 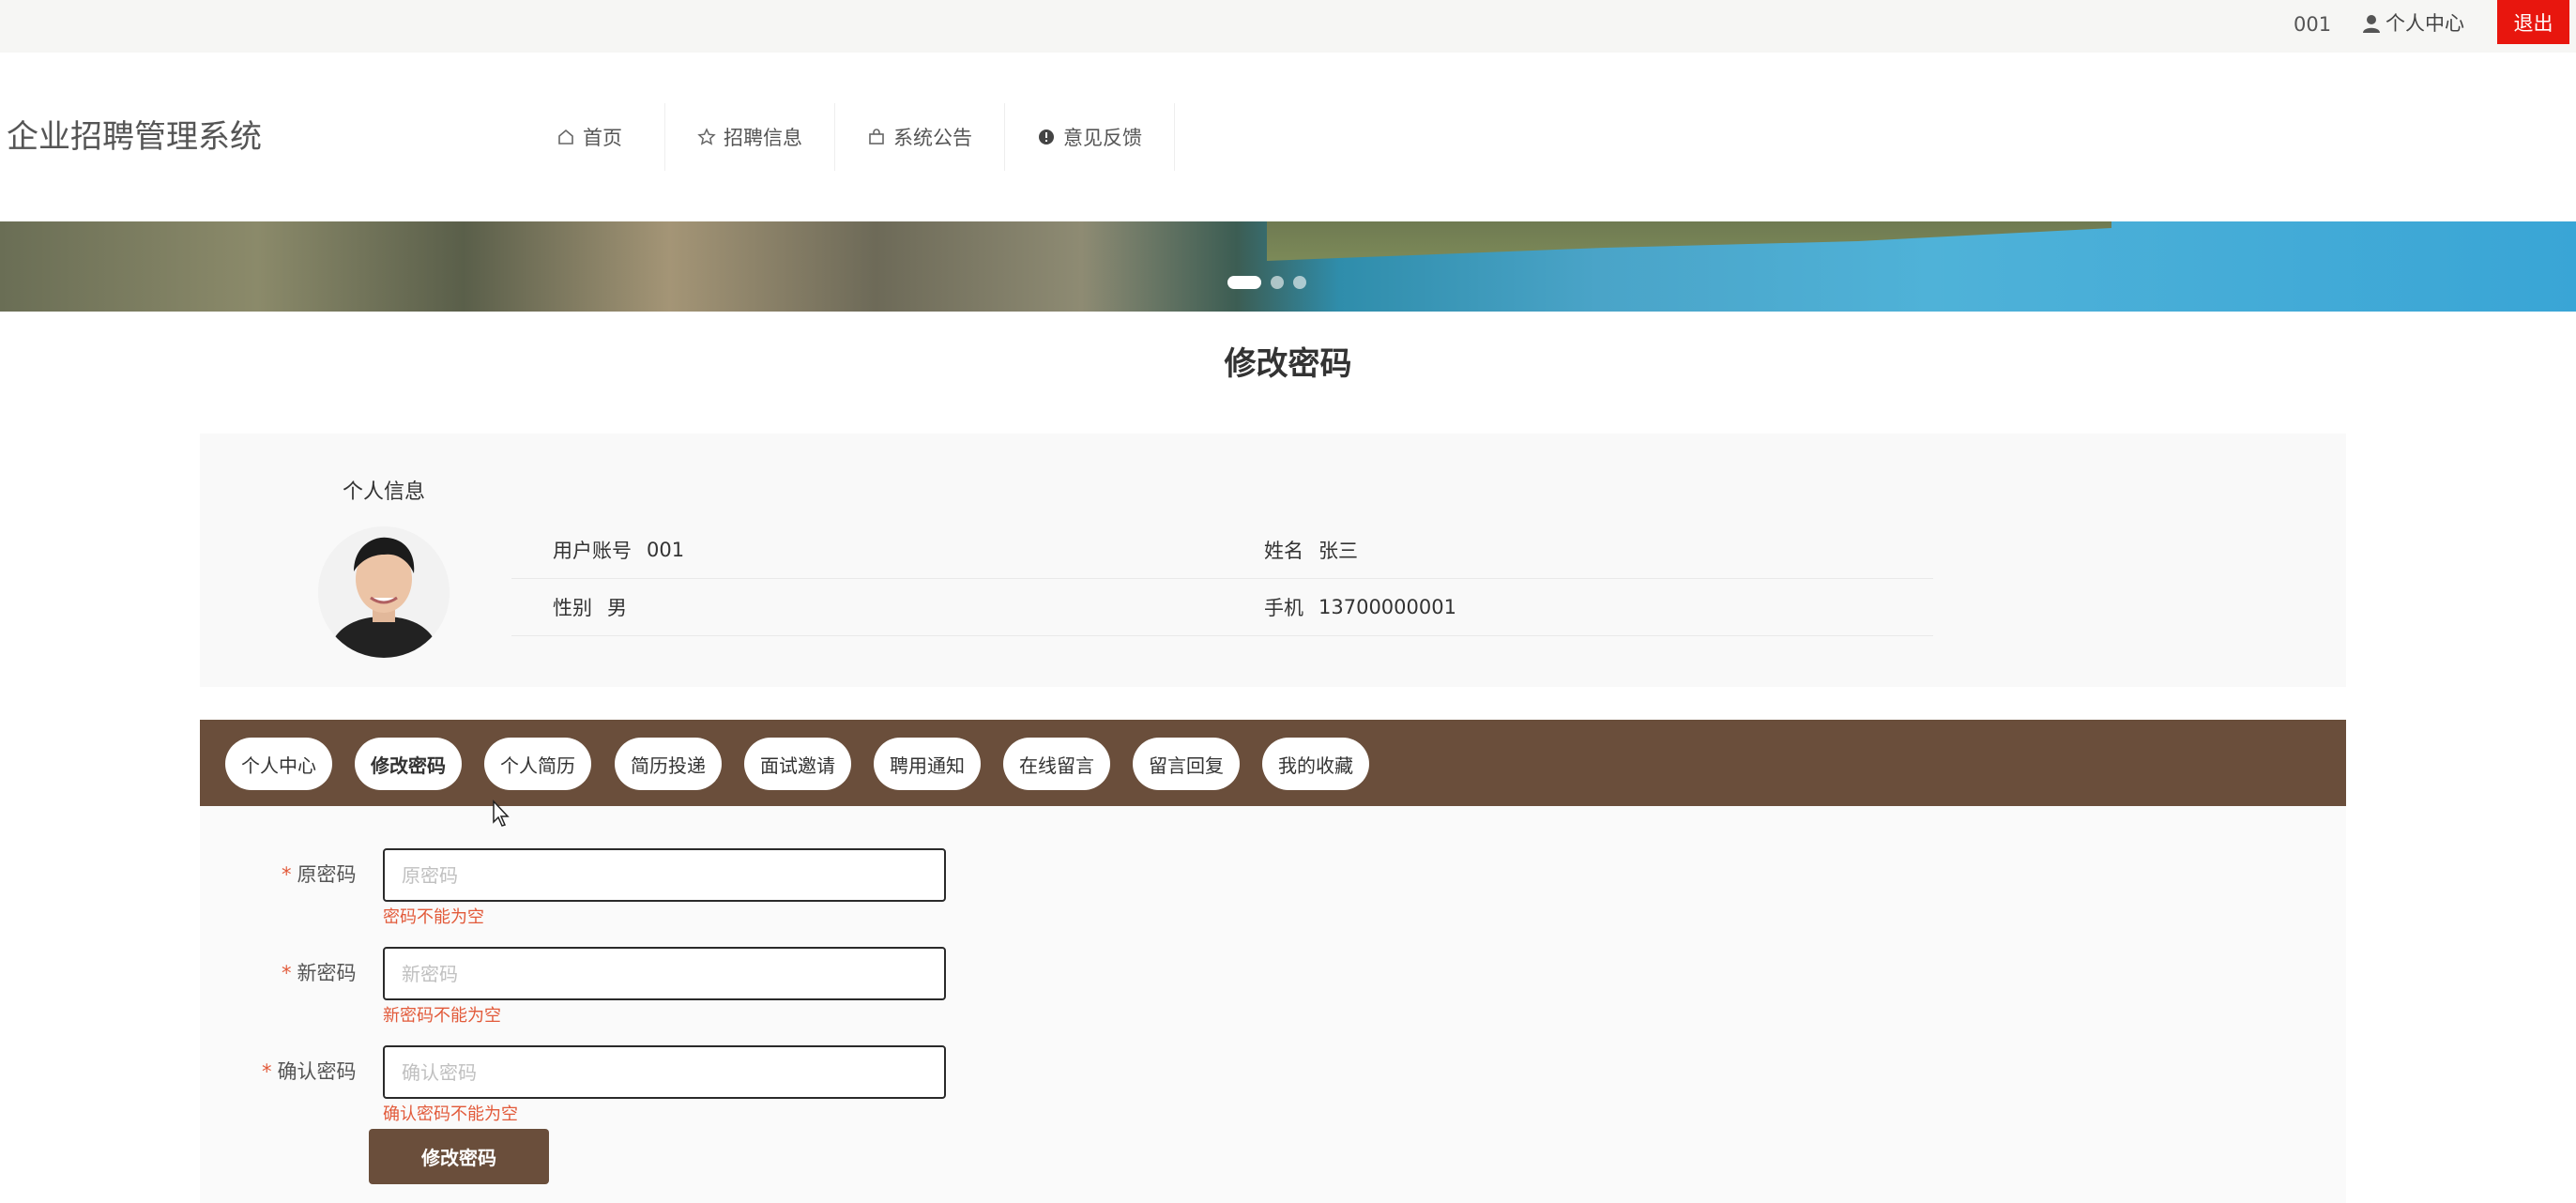 I want to click on tab-change-password: 修改密码, so click(x=408, y=764).